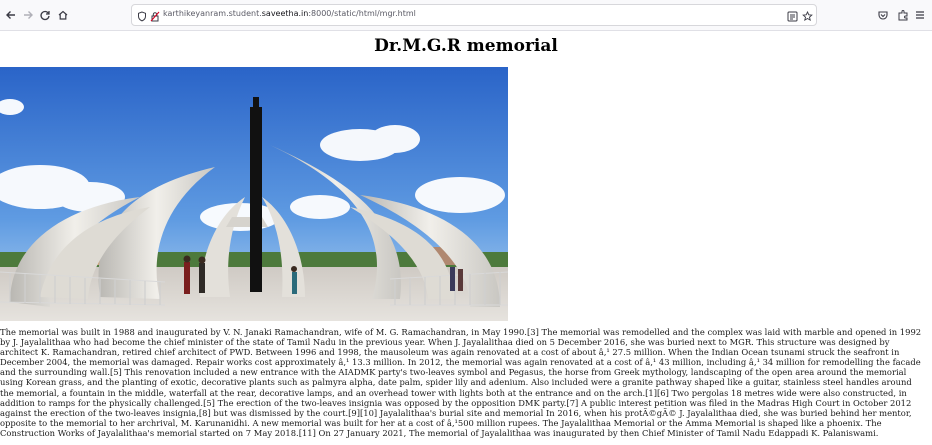  Describe the element at coordinates (883, 15) in the screenshot. I see `pocket-icon` at that location.